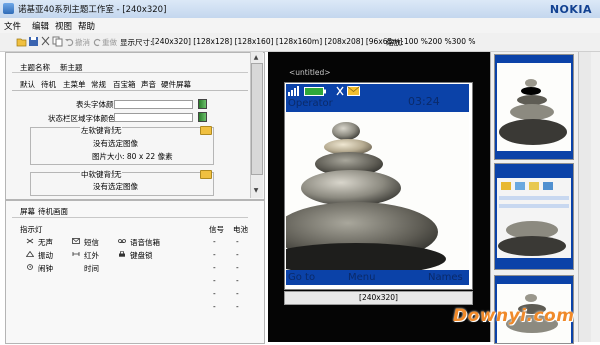 The width and height of the screenshot is (600, 345). Describe the element at coordinates (176, 84) in the screenshot. I see `tab-hardware-screen: 硬件屏幕` at that location.